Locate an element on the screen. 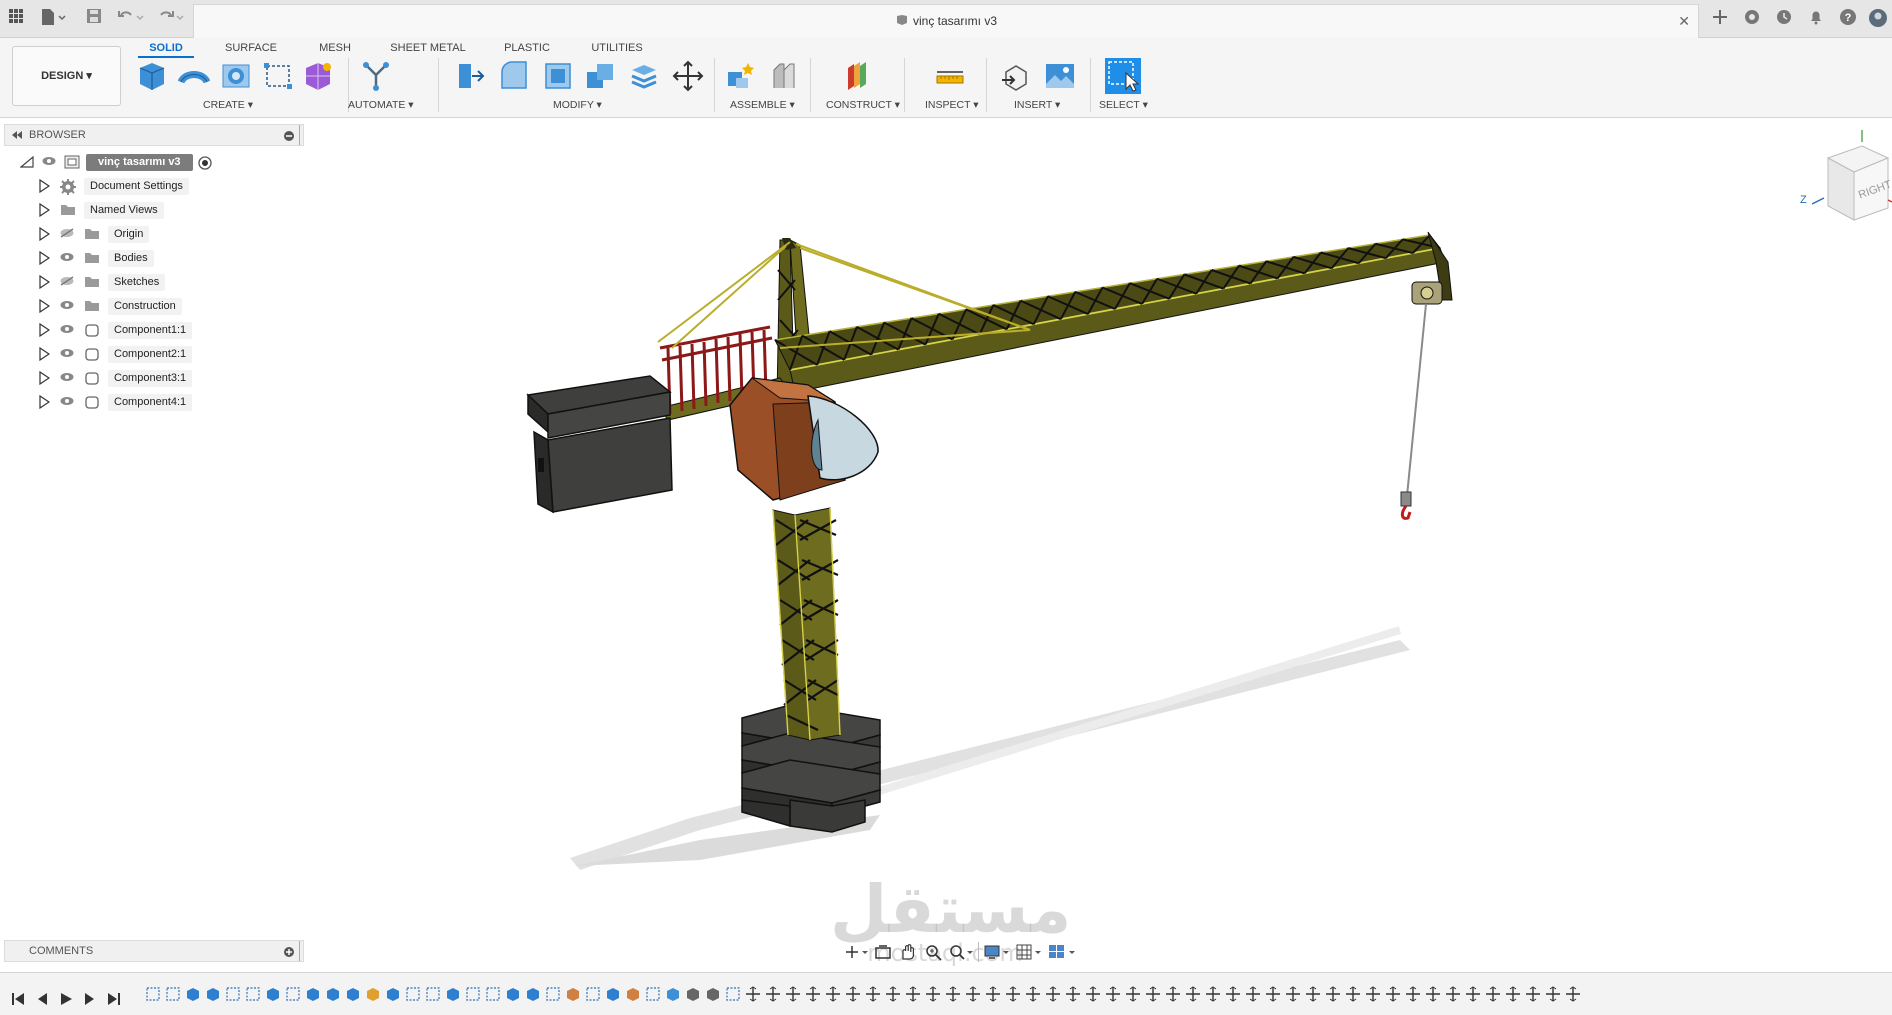  expanded-triangle-icon is located at coordinates (27, 162).